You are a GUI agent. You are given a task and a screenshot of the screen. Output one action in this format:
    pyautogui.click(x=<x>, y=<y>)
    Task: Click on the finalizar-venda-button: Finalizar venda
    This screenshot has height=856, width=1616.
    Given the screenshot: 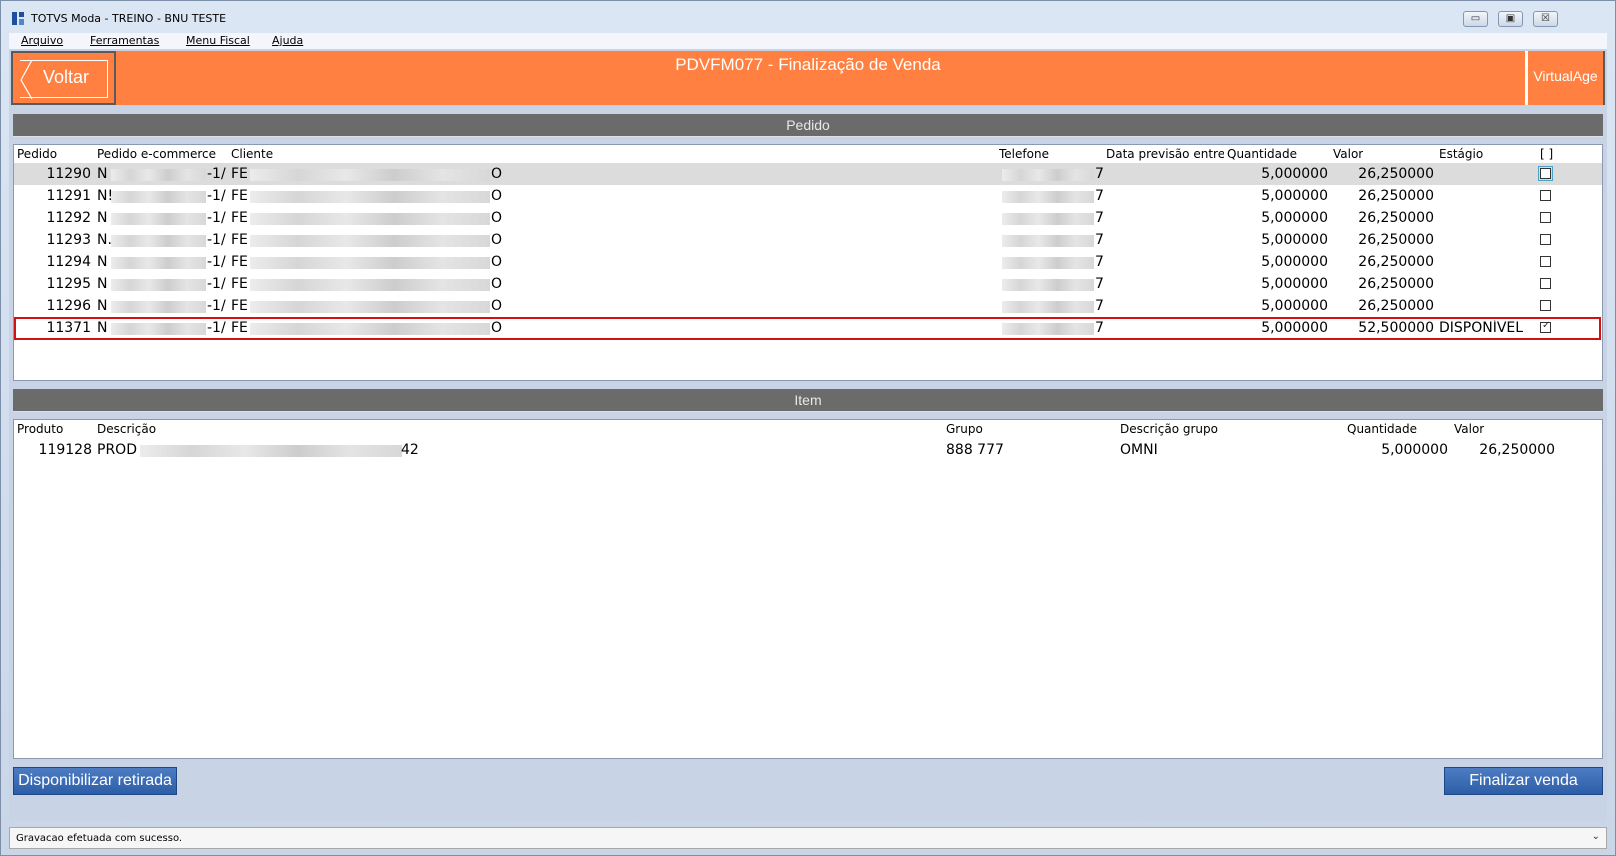 What is the action you would take?
    pyautogui.click(x=1523, y=781)
    